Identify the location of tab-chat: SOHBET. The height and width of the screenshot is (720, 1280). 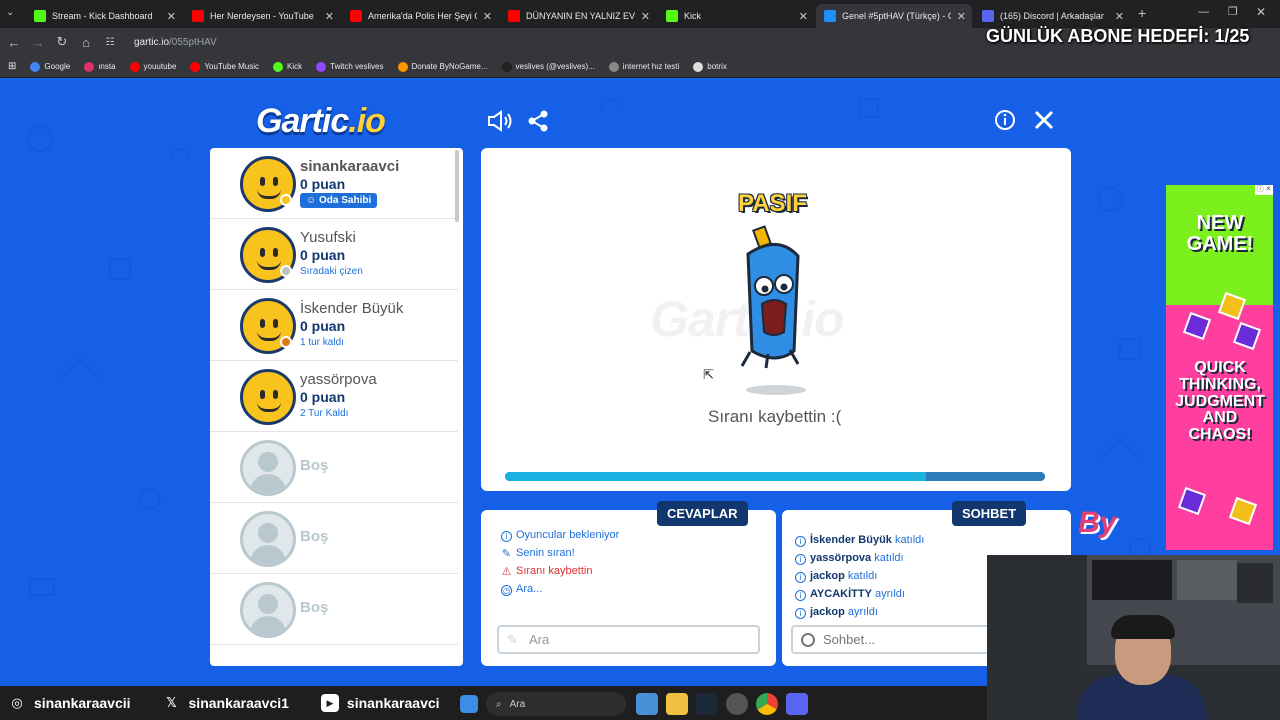
(989, 513).